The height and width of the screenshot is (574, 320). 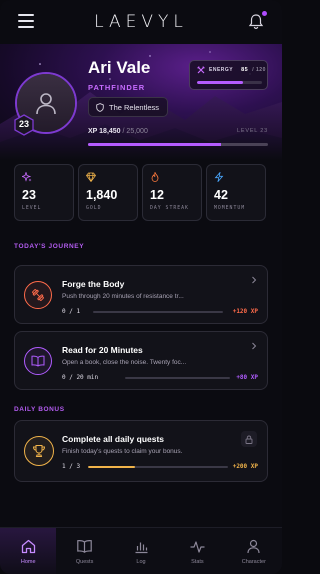 What do you see at coordinates (91, 177) in the screenshot?
I see `gem-icon` at bounding box center [91, 177].